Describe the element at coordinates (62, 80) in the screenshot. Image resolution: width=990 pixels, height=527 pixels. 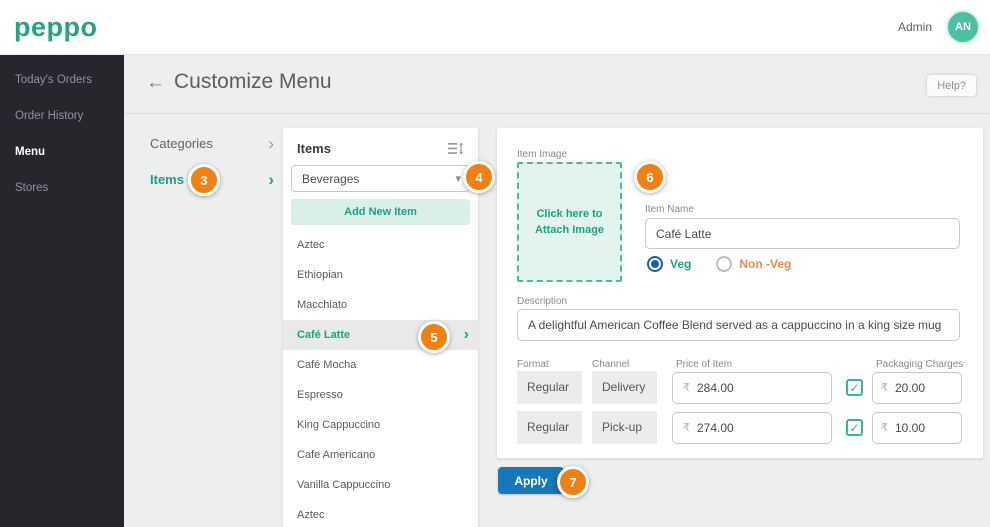
I see `sidebar-item-todays-orders: Today's Orders` at that location.